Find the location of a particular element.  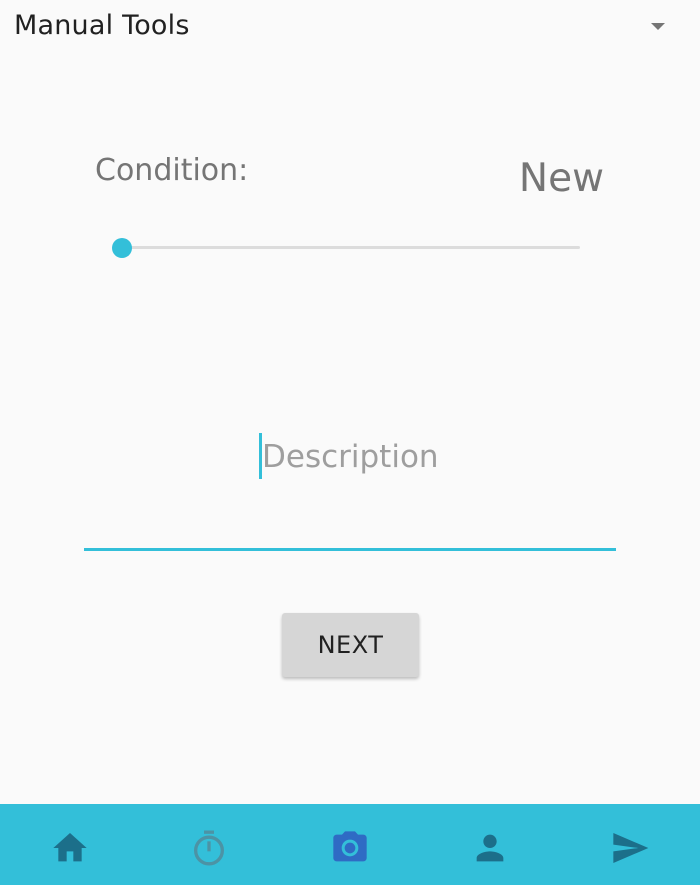

category-value: Manual Tools is located at coordinates (102, 25).